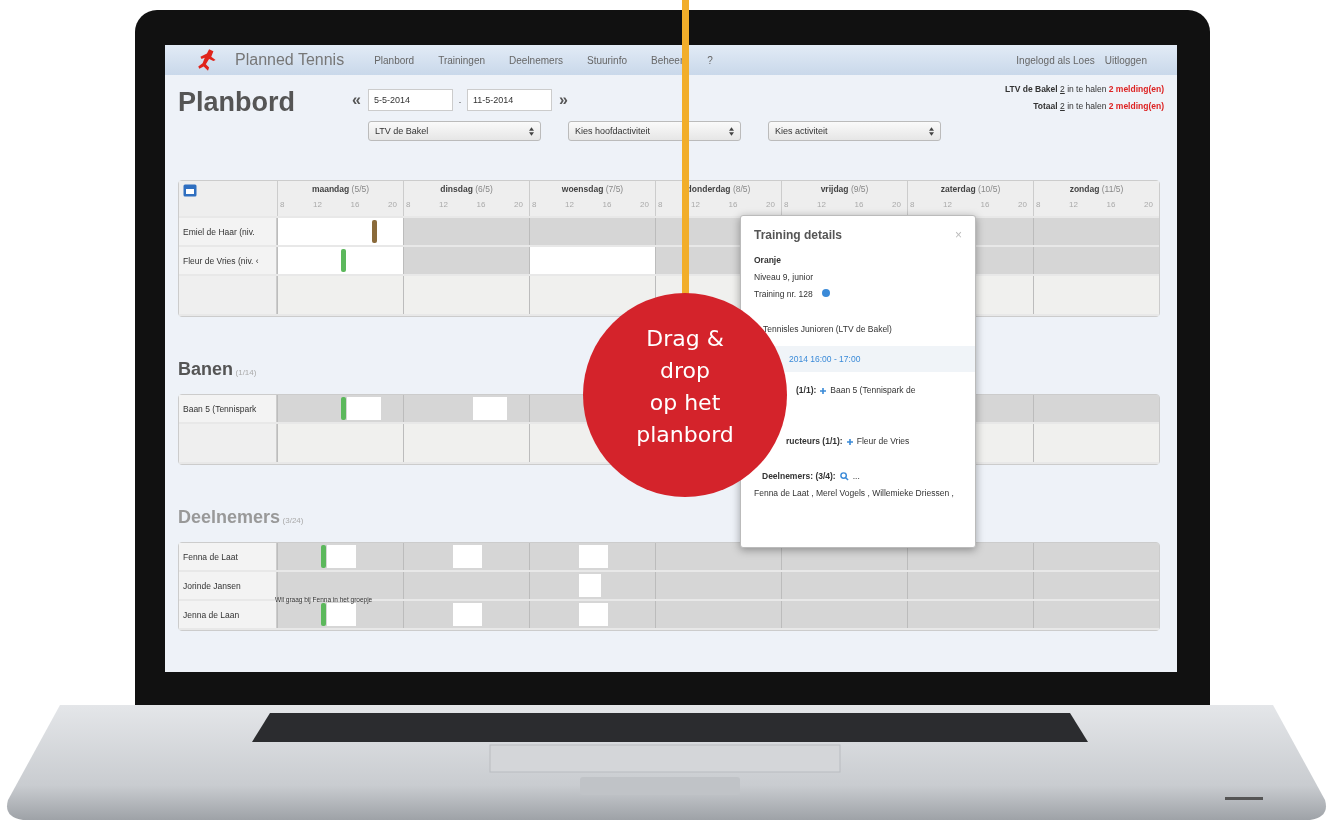  Describe the element at coordinates (1055, 60) in the screenshot. I see `logged-in-user: Ingelogd als Loes` at that location.